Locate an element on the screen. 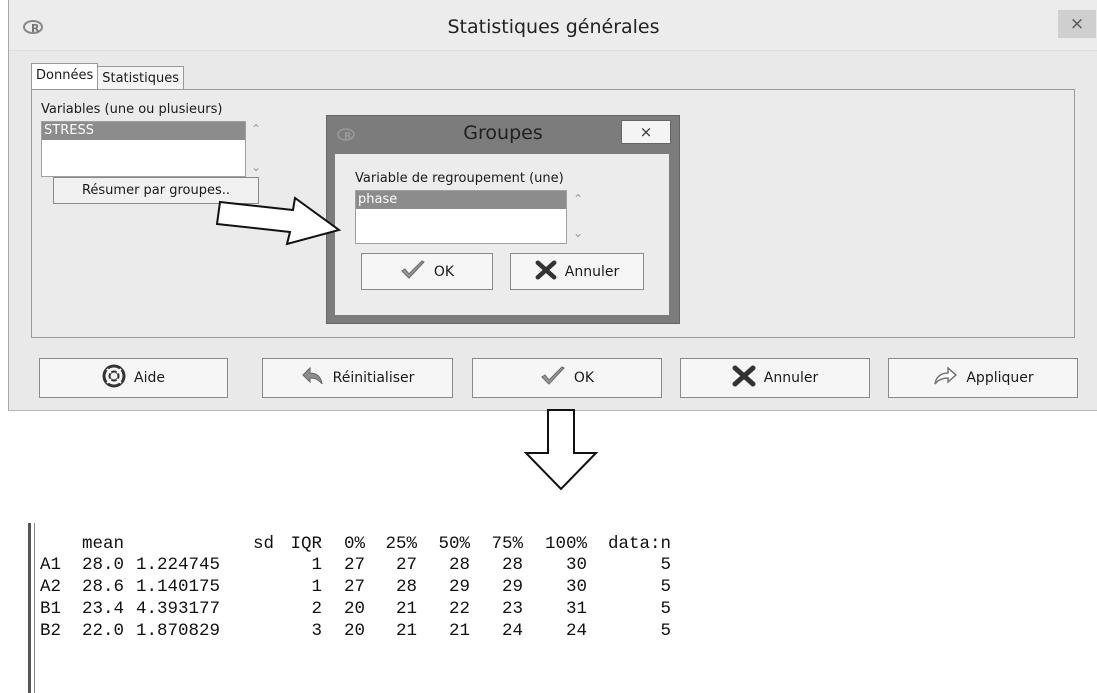 The image size is (1097, 693). cell-p75: 28 is located at coordinates (512, 565).